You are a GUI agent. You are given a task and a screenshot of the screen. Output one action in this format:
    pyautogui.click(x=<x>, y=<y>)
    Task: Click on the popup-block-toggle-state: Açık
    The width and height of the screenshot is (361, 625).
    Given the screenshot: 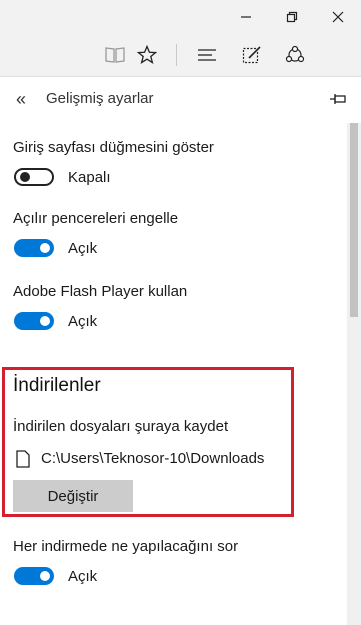 What is the action you would take?
    pyautogui.click(x=83, y=248)
    